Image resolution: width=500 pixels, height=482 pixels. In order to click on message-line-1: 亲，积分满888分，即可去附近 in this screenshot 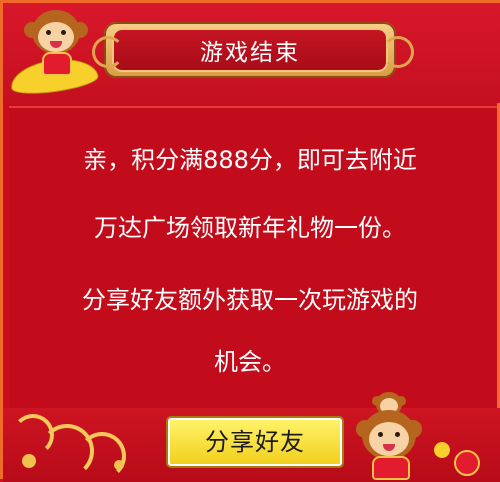, I will do `click(250, 160)`.